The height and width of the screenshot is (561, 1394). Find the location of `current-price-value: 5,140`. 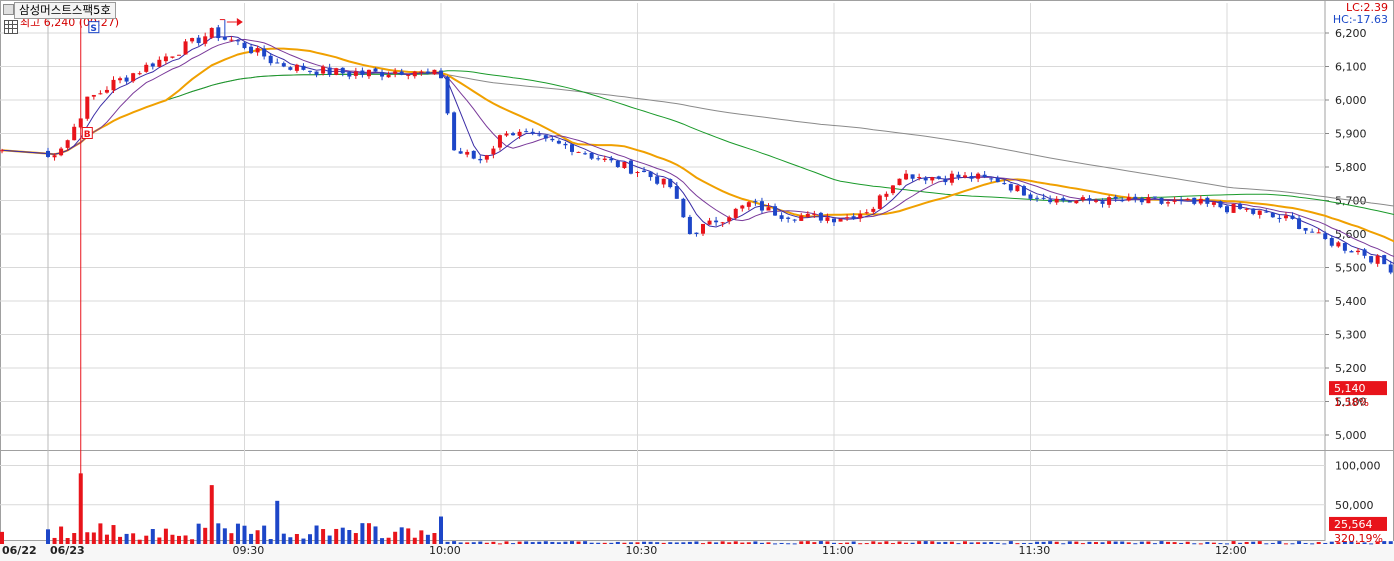

current-price-value: 5,140 is located at coordinates (1350, 388).